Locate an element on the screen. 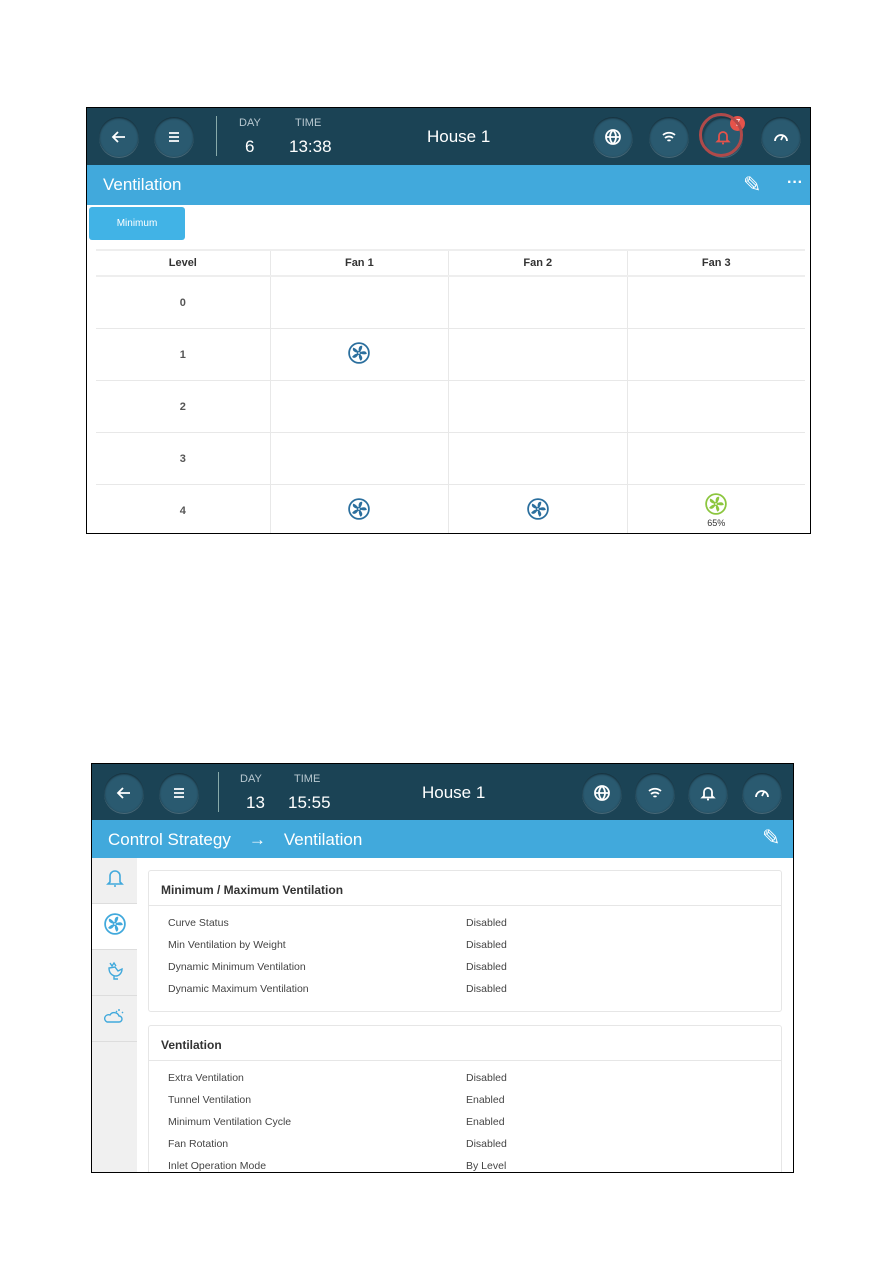 The height and width of the screenshot is (1263, 893). setting-row: Dynamic Maximum Ventilation Disabled is located at coordinates (465, 989).